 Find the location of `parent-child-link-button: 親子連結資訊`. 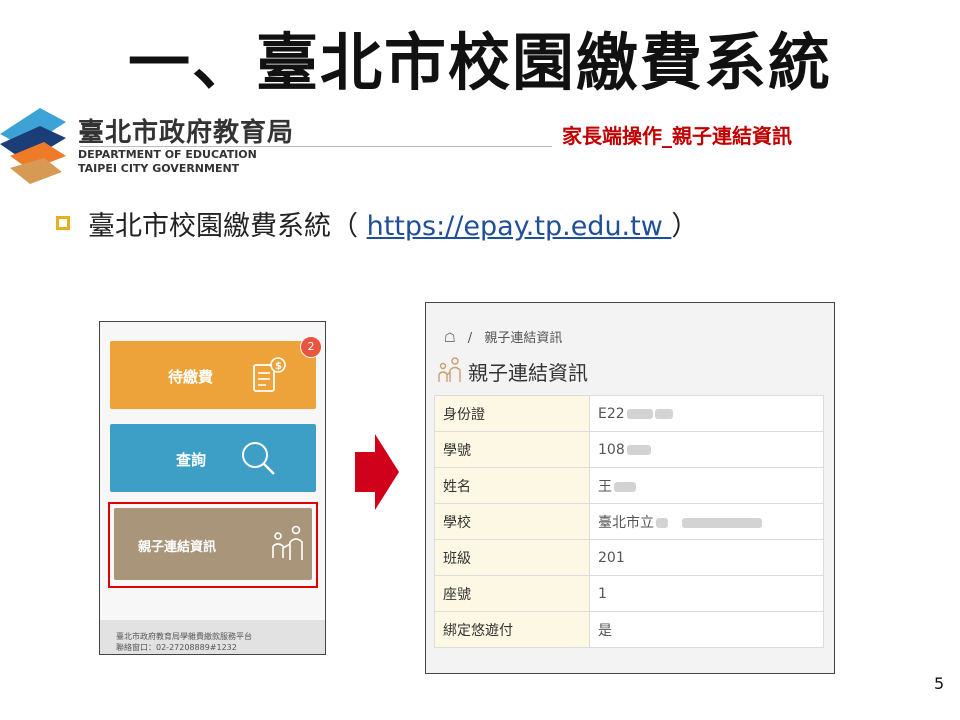

parent-child-link-button: 親子連結資訊 is located at coordinates (213, 544).